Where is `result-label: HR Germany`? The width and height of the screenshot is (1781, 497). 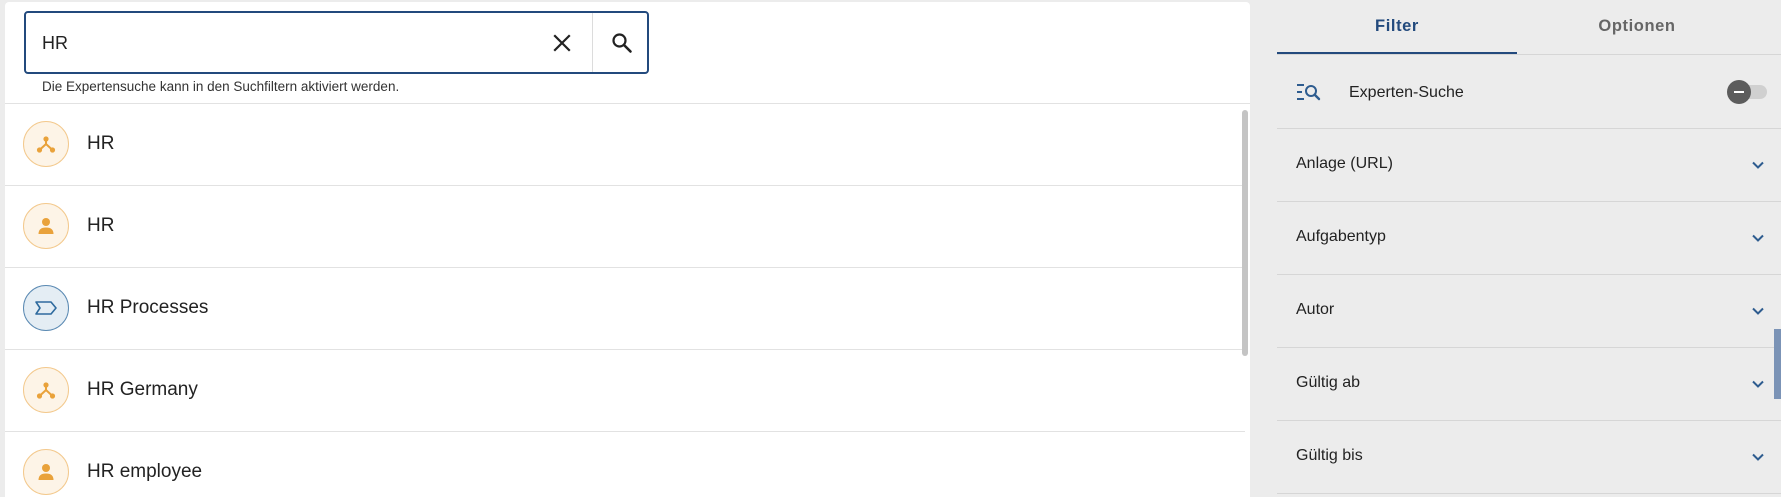
result-label: HR Germany is located at coordinates (142, 389).